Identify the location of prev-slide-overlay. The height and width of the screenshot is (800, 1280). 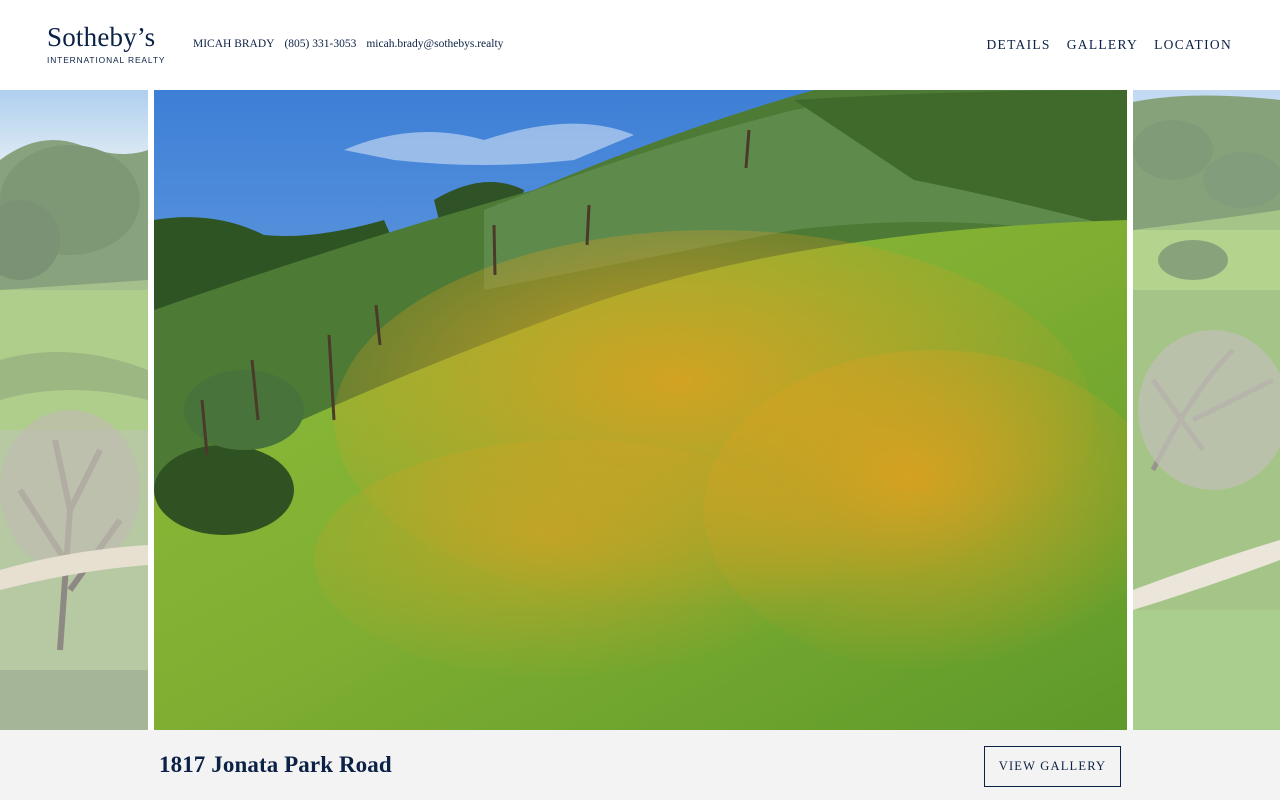
(74, 410).